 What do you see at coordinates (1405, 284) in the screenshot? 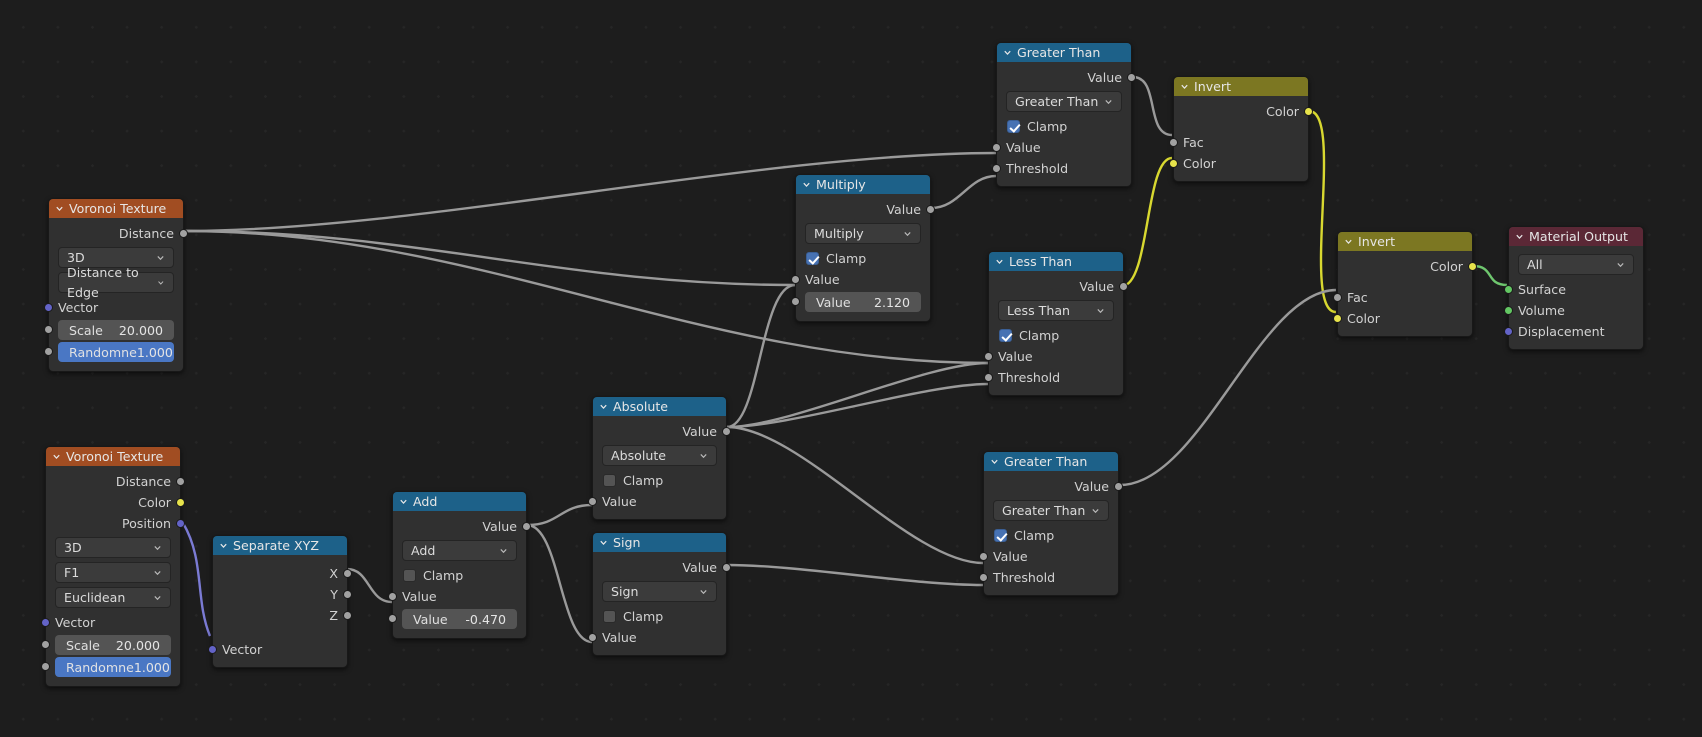
I see `node-invert-2: Invert Color Fac Color` at bounding box center [1405, 284].